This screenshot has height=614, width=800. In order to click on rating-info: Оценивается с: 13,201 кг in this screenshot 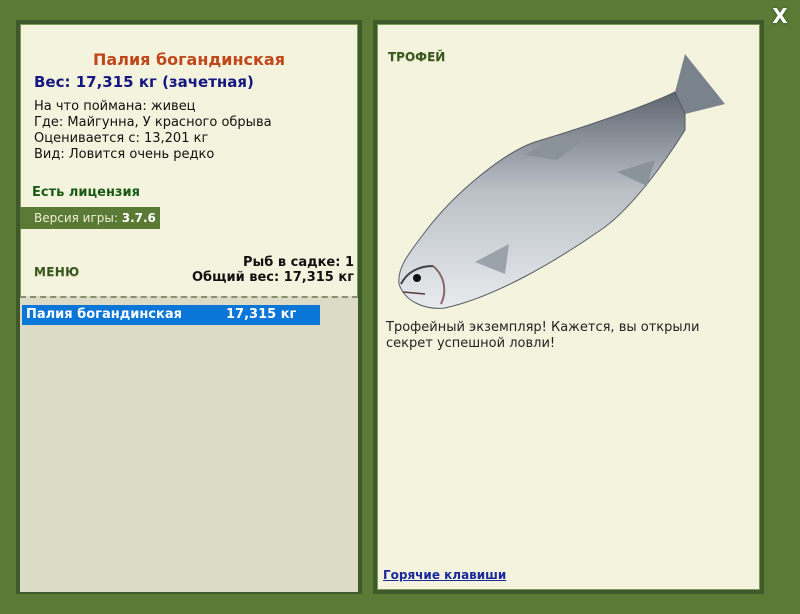, I will do `click(121, 138)`.